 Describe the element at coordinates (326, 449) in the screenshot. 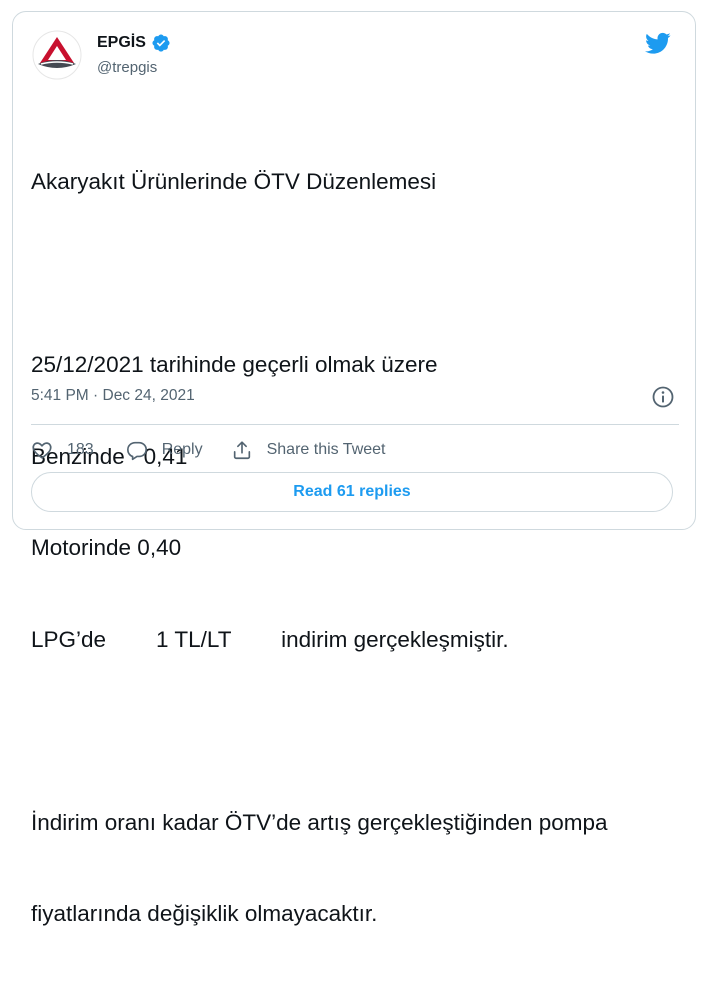

I see `share-label: Share this Tweet` at that location.